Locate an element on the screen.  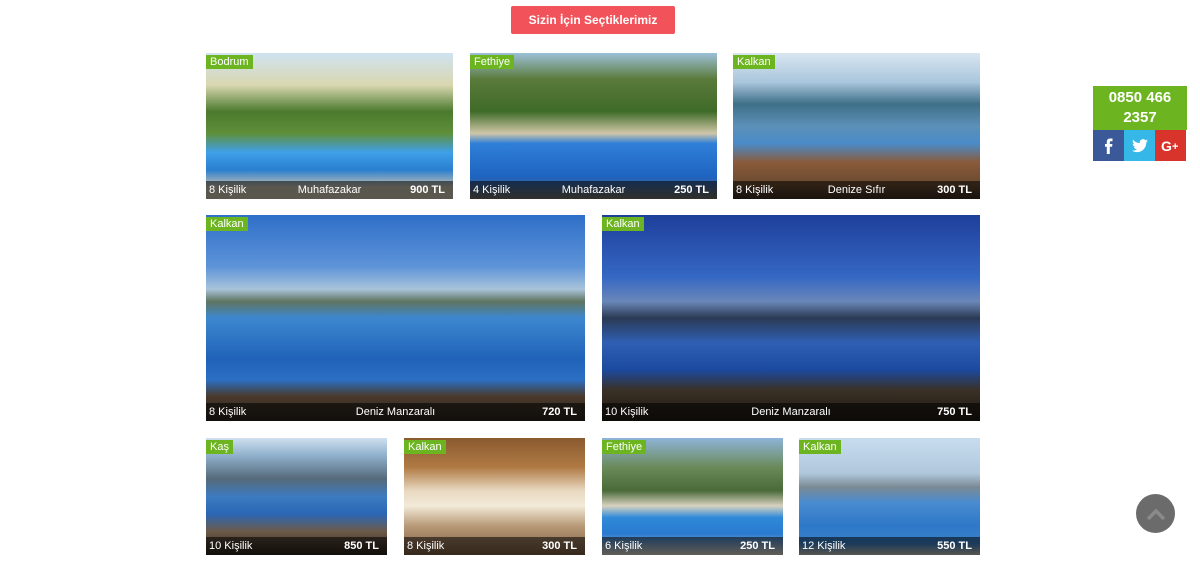
price-label: 720 TL is located at coordinates (559, 412).